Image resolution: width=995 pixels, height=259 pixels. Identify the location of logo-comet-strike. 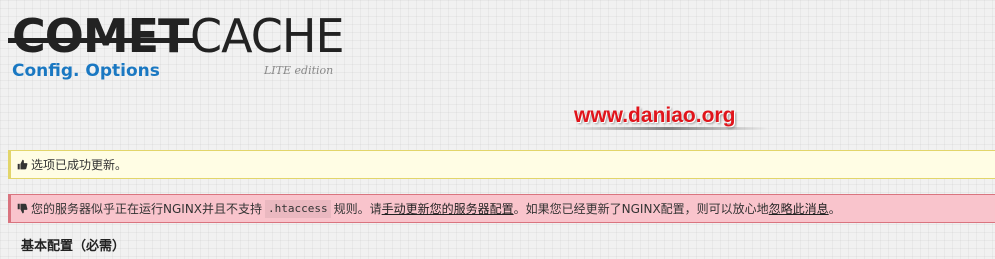
(101, 40).